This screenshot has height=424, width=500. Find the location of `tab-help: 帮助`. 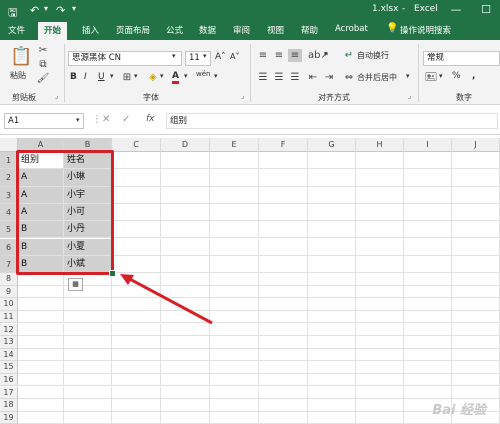

tab-help: 帮助 is located at coordinates (309, 30).